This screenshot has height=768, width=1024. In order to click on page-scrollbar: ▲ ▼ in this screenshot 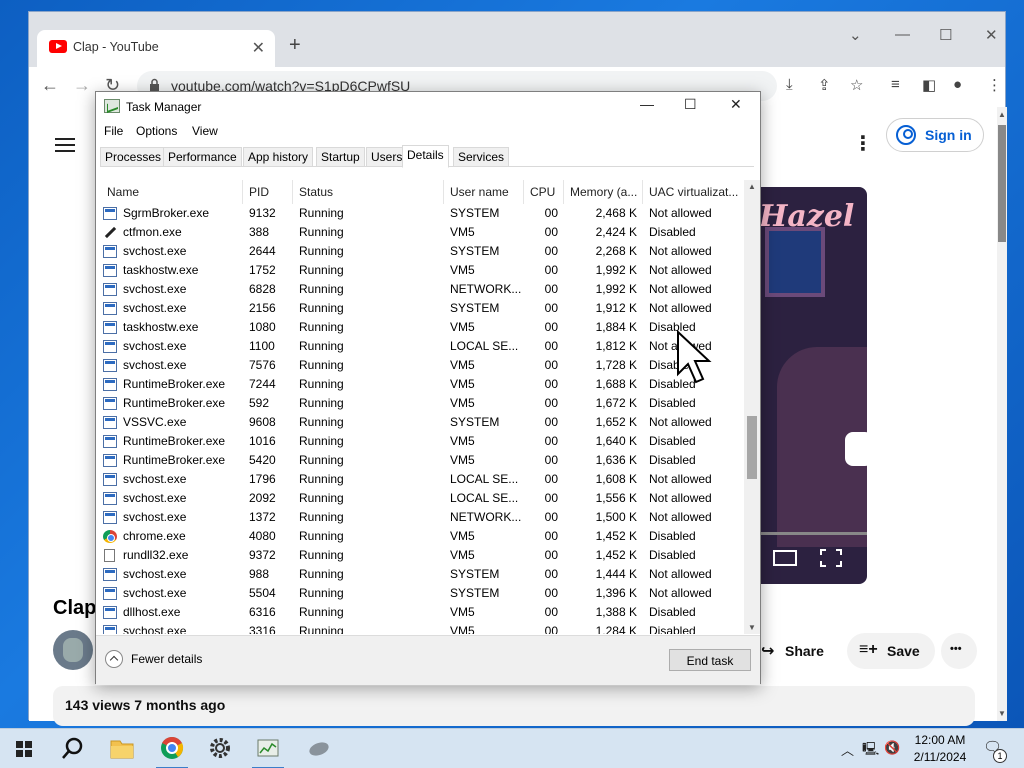, I will do `click(1002, 414)`.